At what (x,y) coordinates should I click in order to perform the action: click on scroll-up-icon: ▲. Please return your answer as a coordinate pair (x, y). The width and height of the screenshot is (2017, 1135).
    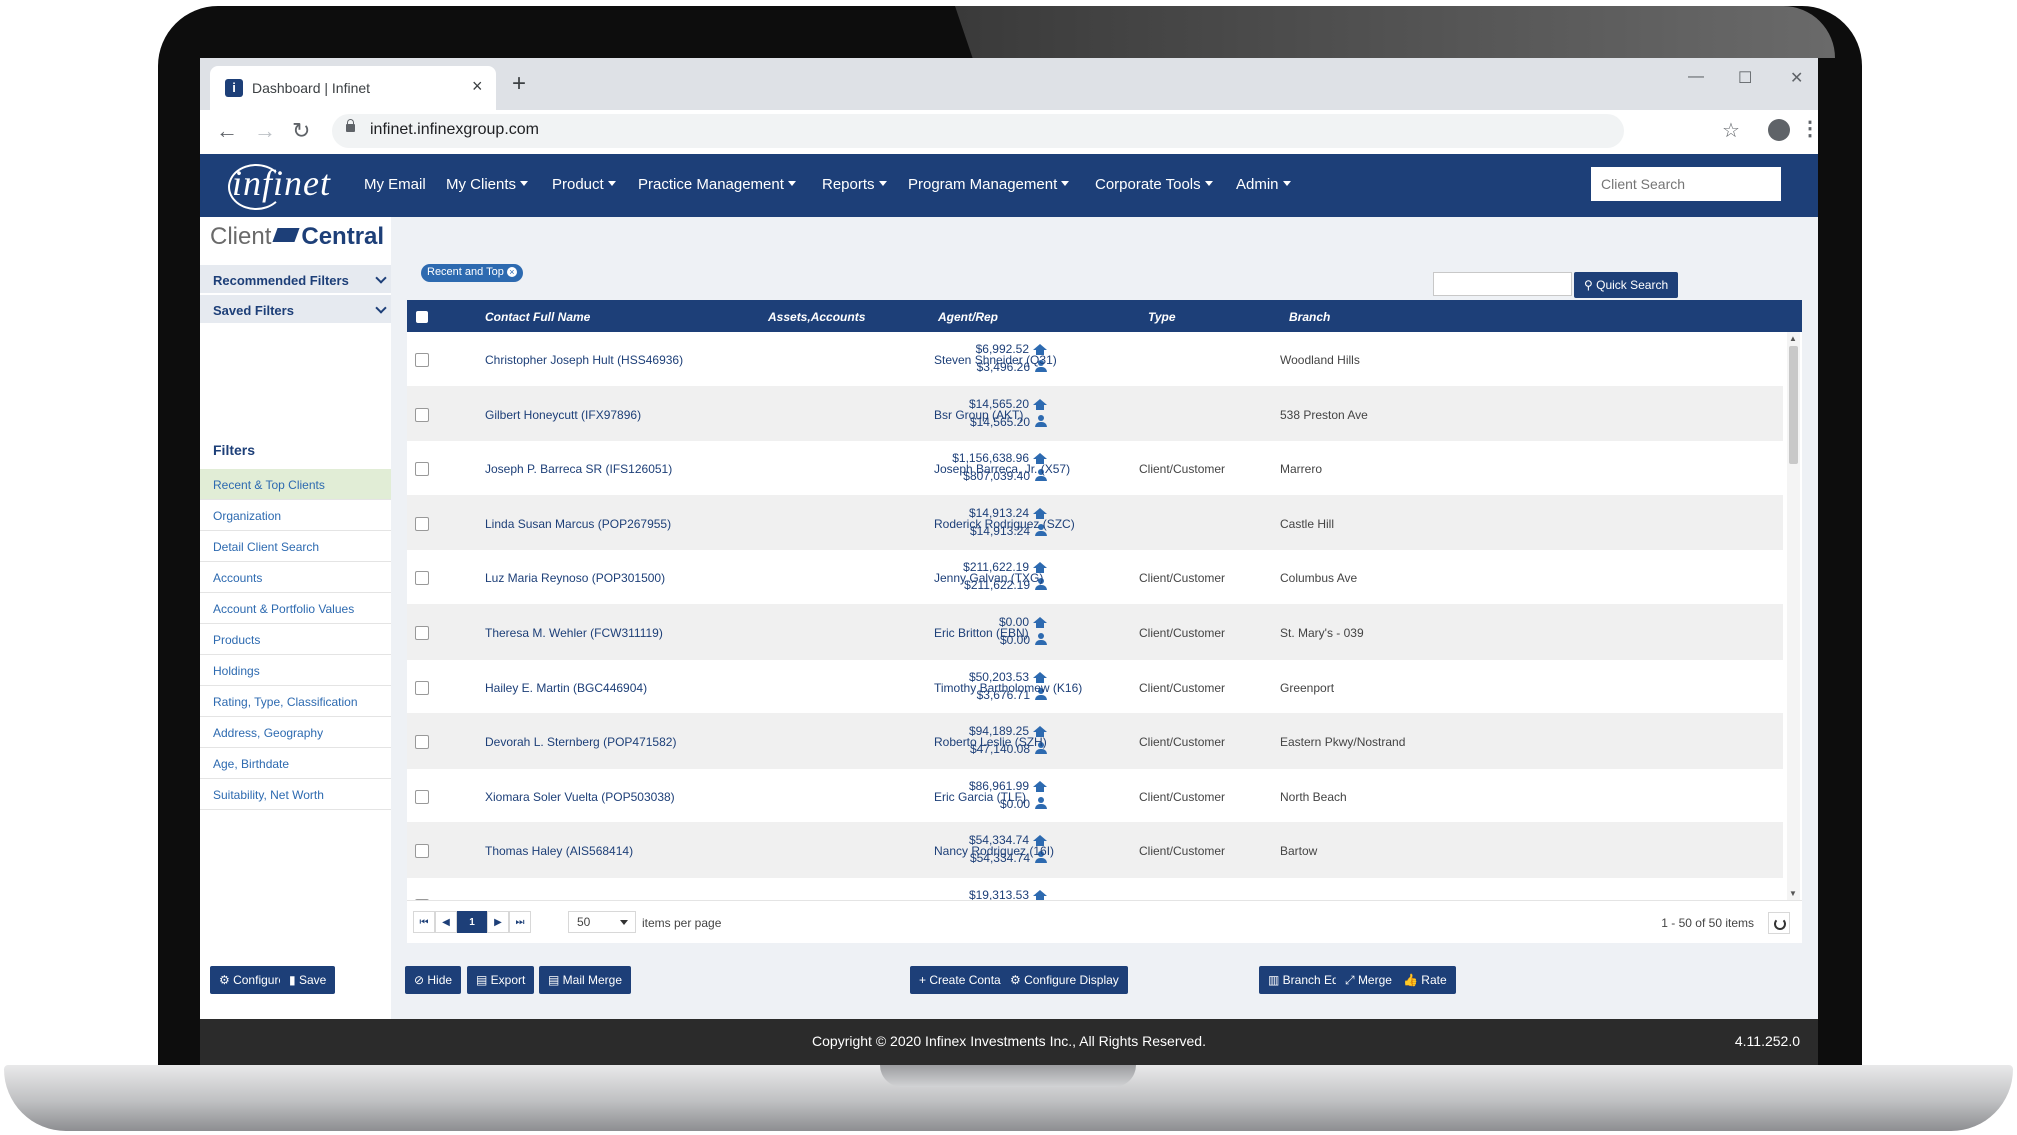
    Looking at the image, I should click on (1793, 338).